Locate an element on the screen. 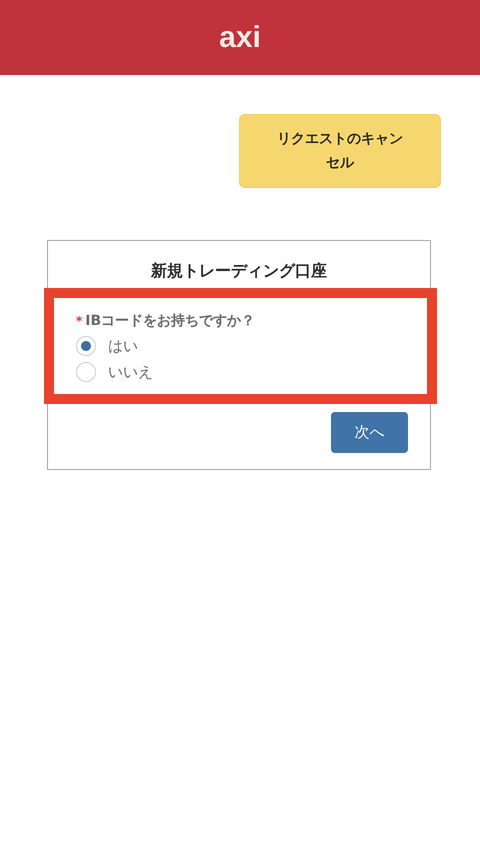  question-text: IBコードをお持ちですか？ is located at coordinates (170, 321).